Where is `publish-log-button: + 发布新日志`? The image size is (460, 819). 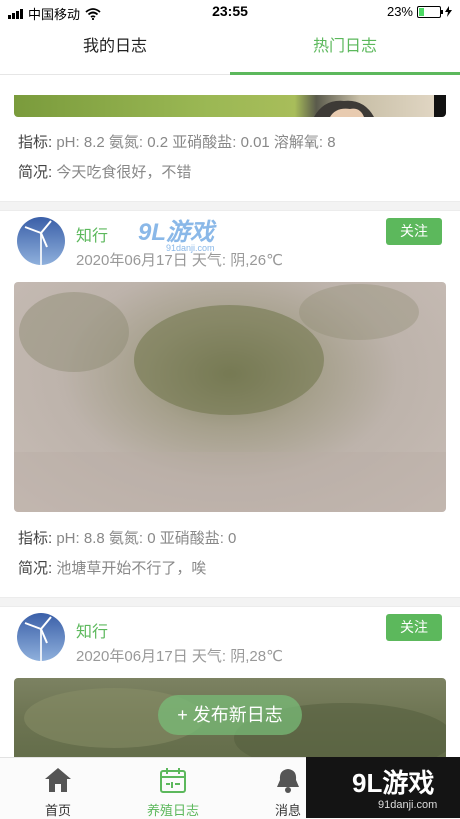
publish-log-button: + 发布新日志 is located at coordinates (230, 715).